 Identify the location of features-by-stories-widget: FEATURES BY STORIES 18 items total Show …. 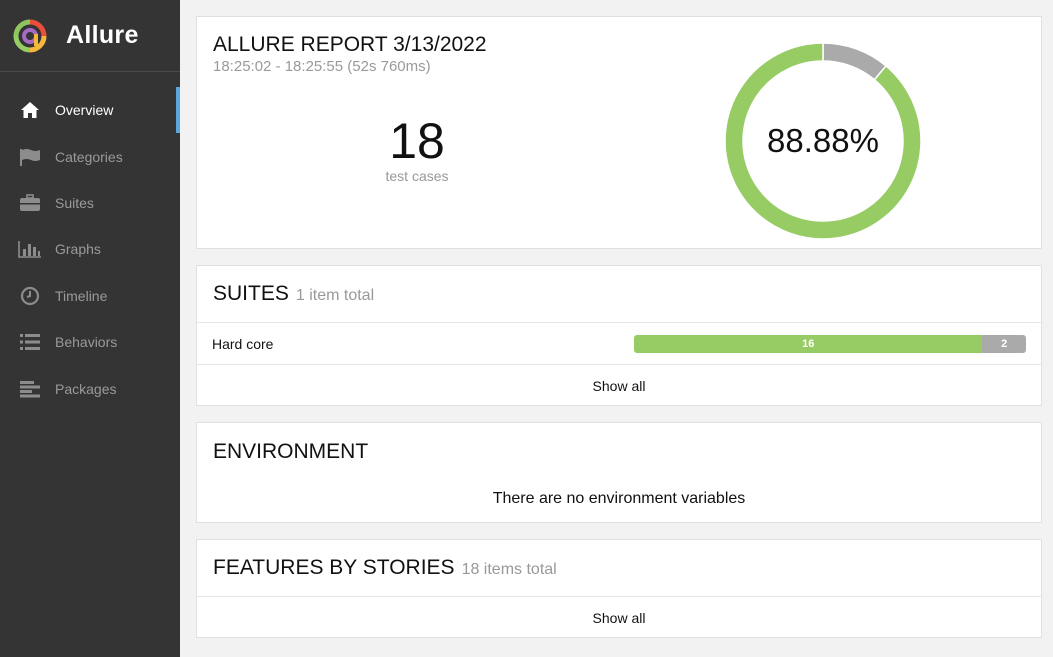
(619, 588).